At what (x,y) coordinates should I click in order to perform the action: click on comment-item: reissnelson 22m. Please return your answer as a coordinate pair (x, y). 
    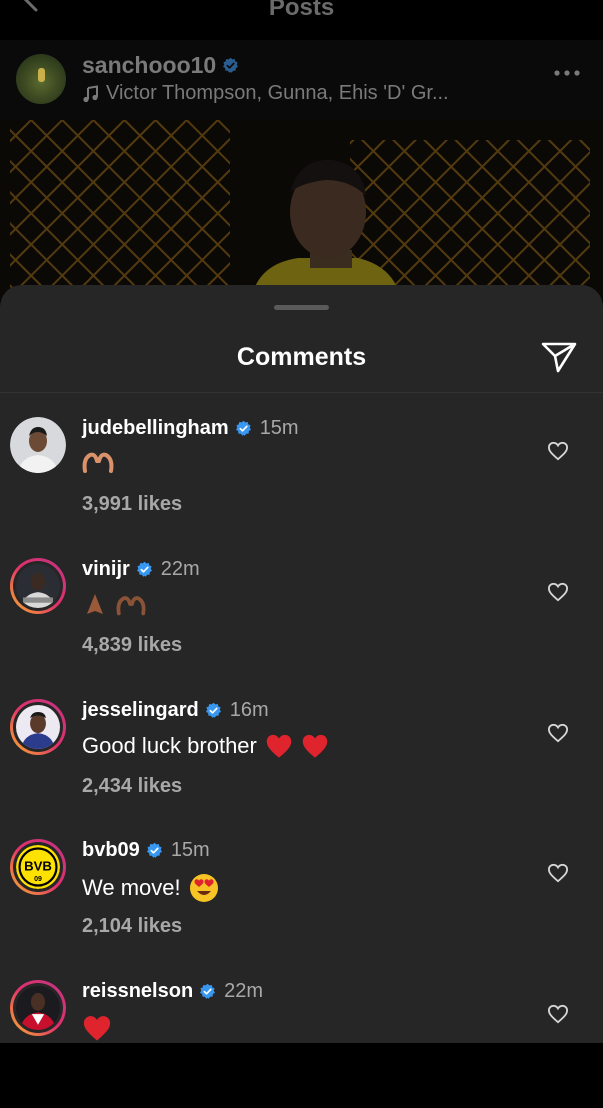
    Looking at the image, I should click on (301, 1038).